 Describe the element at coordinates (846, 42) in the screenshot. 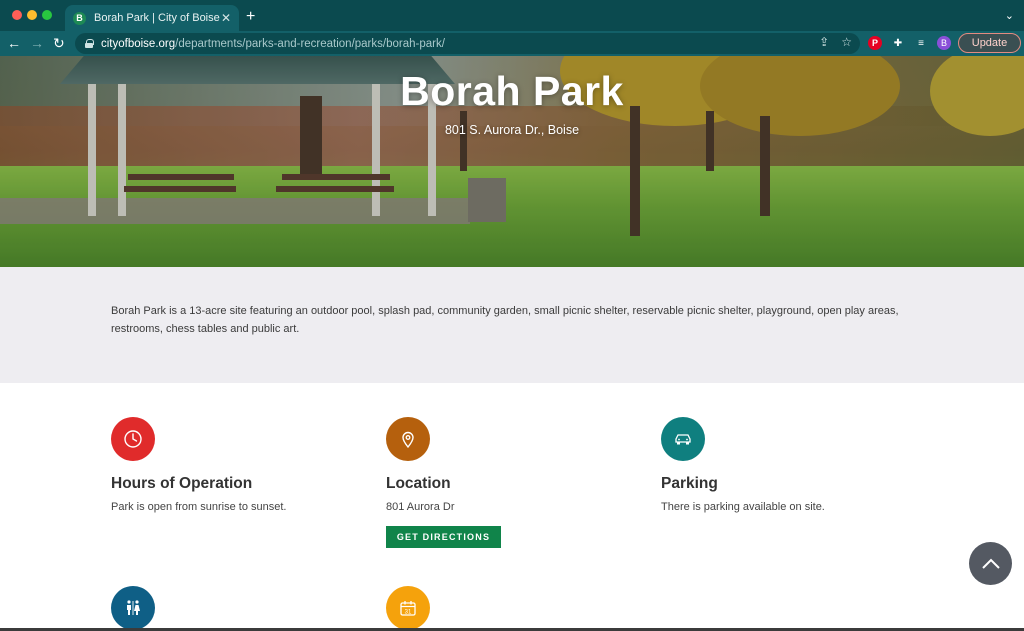

I see `bookmark-star-icon: ☆` at that location.